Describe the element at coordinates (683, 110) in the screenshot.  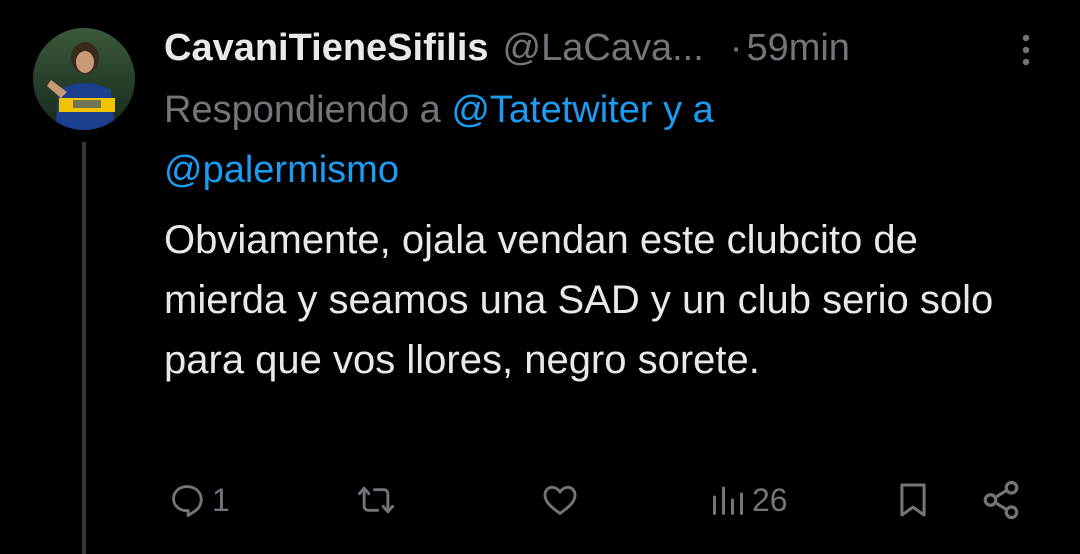
I see `replying-to-joiner: y a` at that location.